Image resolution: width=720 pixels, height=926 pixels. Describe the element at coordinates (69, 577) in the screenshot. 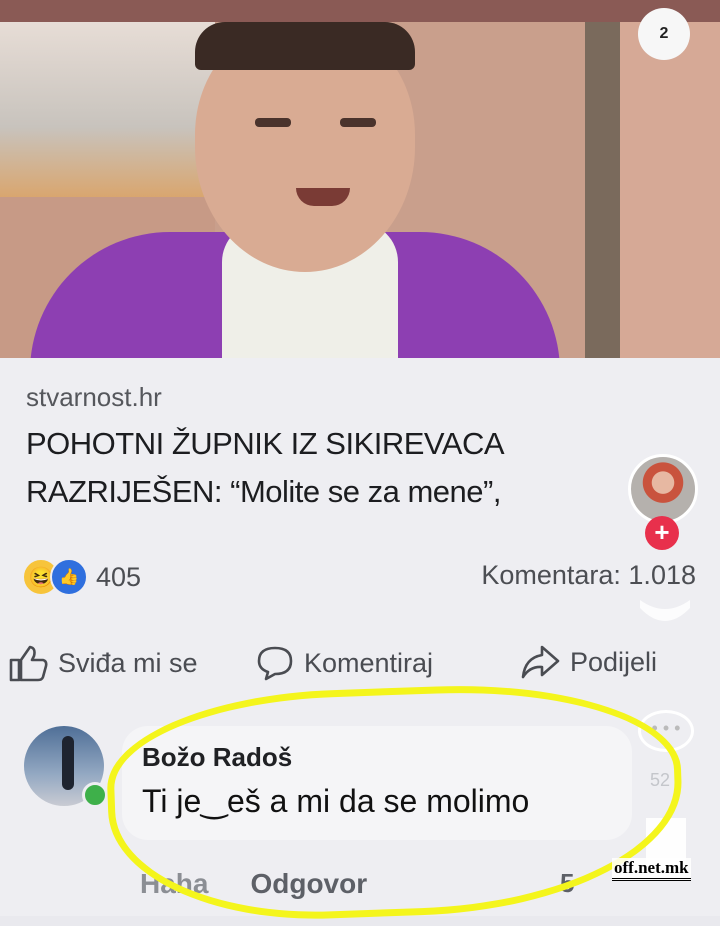

I see `like-reaction-icon: 👍` at that location.